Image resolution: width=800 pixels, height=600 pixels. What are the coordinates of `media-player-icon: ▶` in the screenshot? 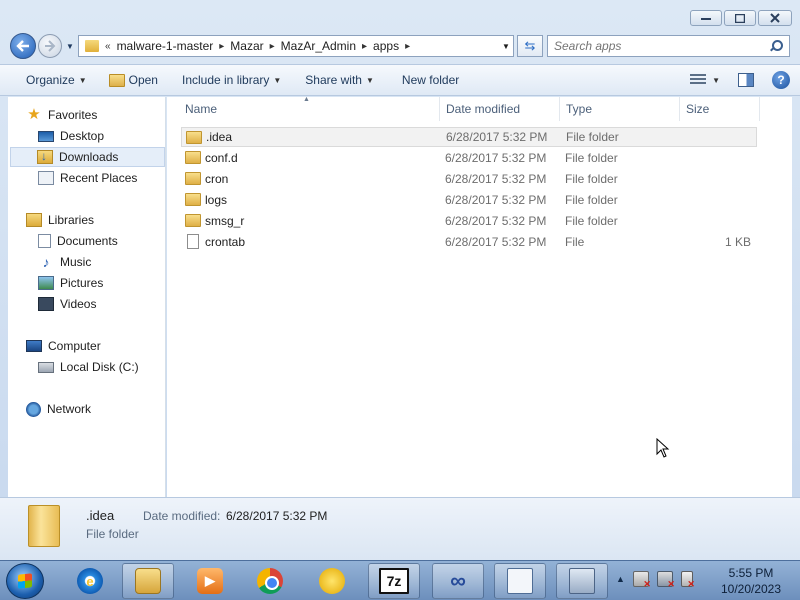 It's located at (210, 581).